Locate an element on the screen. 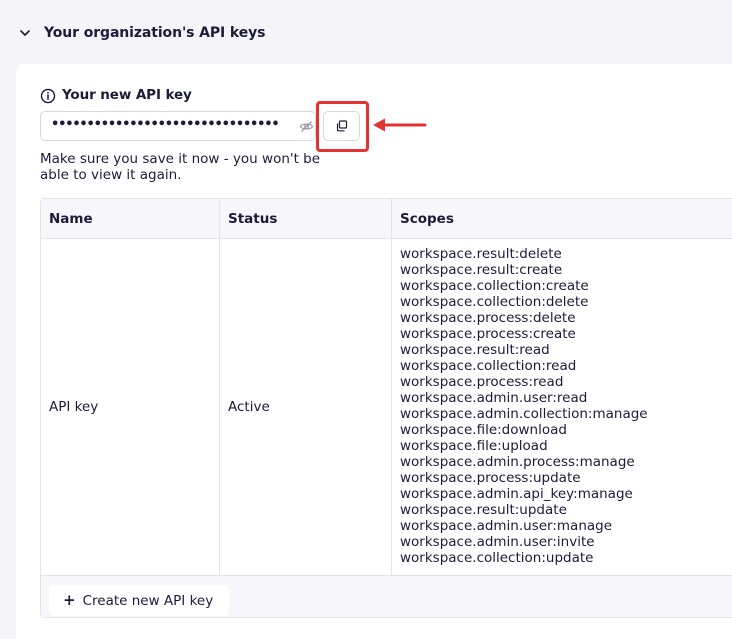 Image resolution: width=732 pixels, height=639 pixels. scope-item: workspace.result:create is located at coordinates (481, 270).